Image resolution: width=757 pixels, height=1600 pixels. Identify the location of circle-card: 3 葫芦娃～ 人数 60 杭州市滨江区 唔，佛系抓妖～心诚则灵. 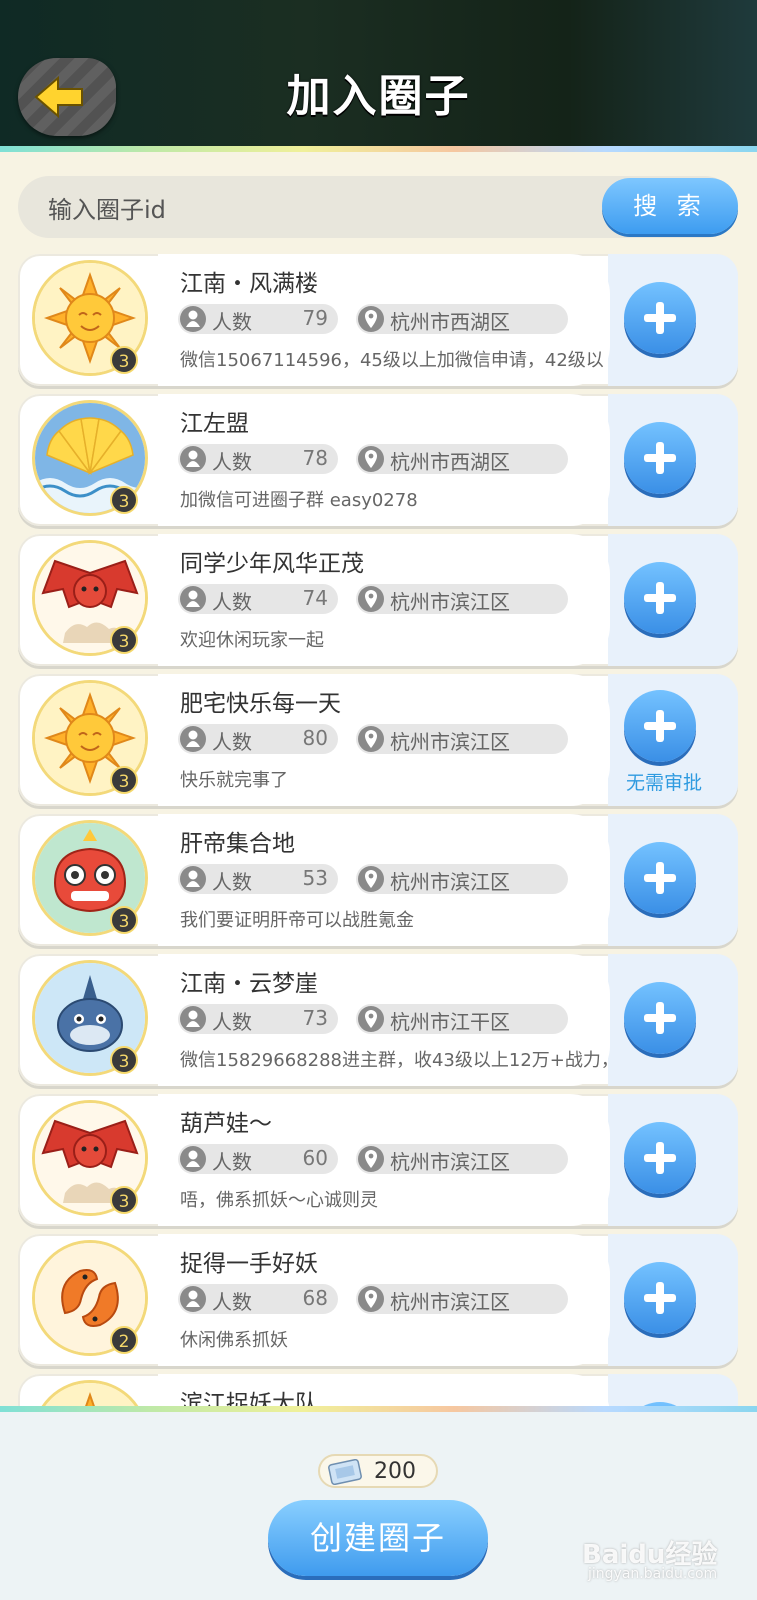
(378, 1160).